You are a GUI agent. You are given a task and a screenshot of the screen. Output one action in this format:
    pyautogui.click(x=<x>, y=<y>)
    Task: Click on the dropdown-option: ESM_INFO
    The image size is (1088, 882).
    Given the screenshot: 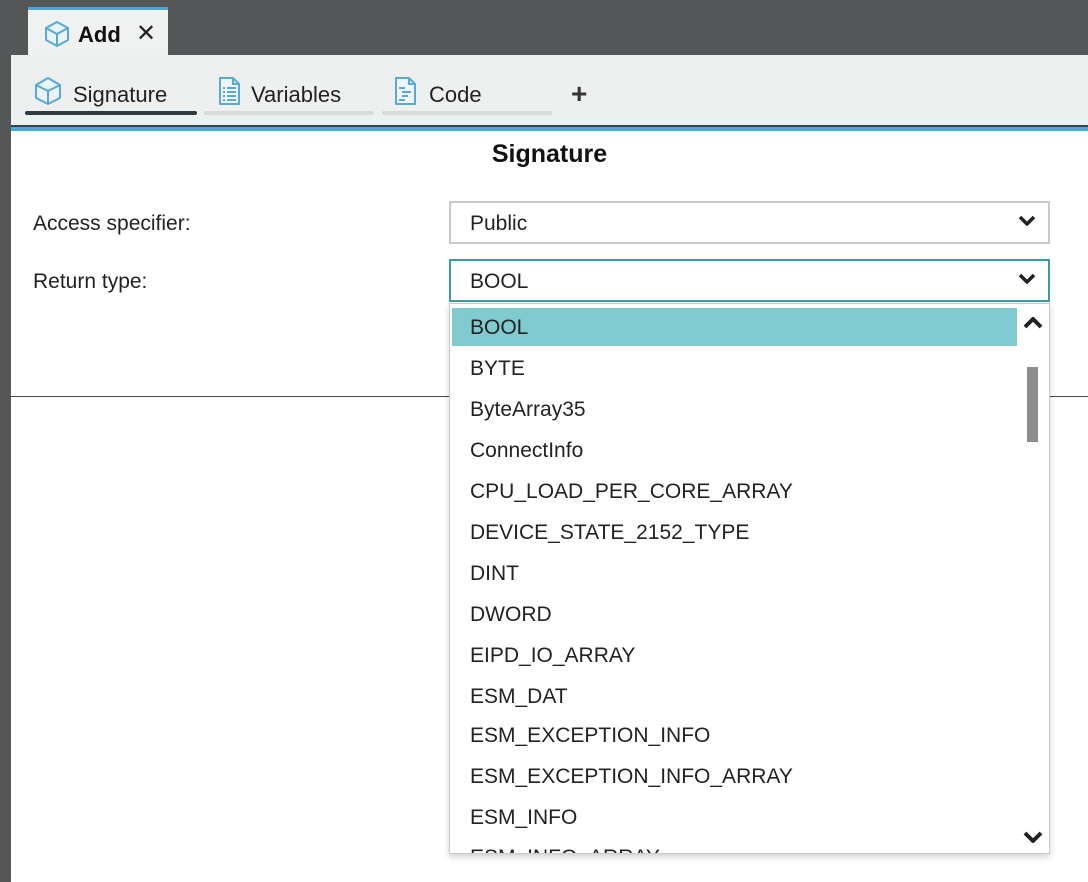 What is the action you would take?
    pyautogui.click(x=734, y=817)
    